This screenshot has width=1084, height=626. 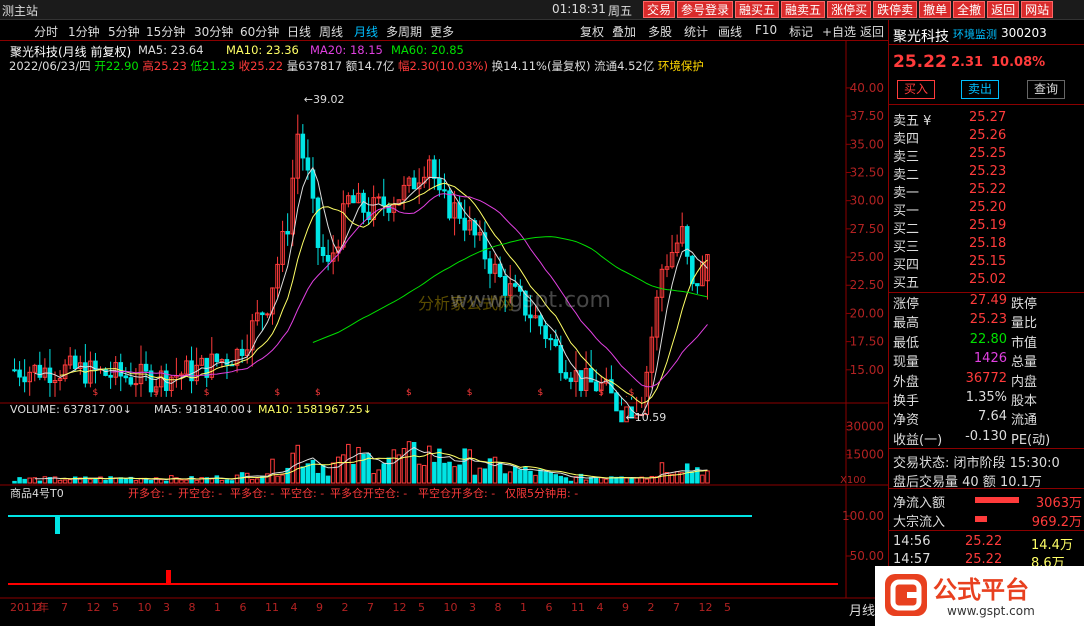 What do you see at coordinates (259, 31) in the screenshot?
I see `period-tab-5: 60分钟` at bounding box center [259, 31].